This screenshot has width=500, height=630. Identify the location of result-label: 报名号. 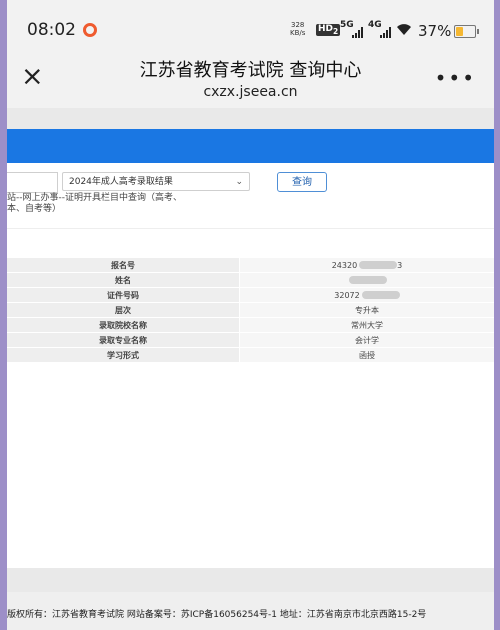
(123, 265).